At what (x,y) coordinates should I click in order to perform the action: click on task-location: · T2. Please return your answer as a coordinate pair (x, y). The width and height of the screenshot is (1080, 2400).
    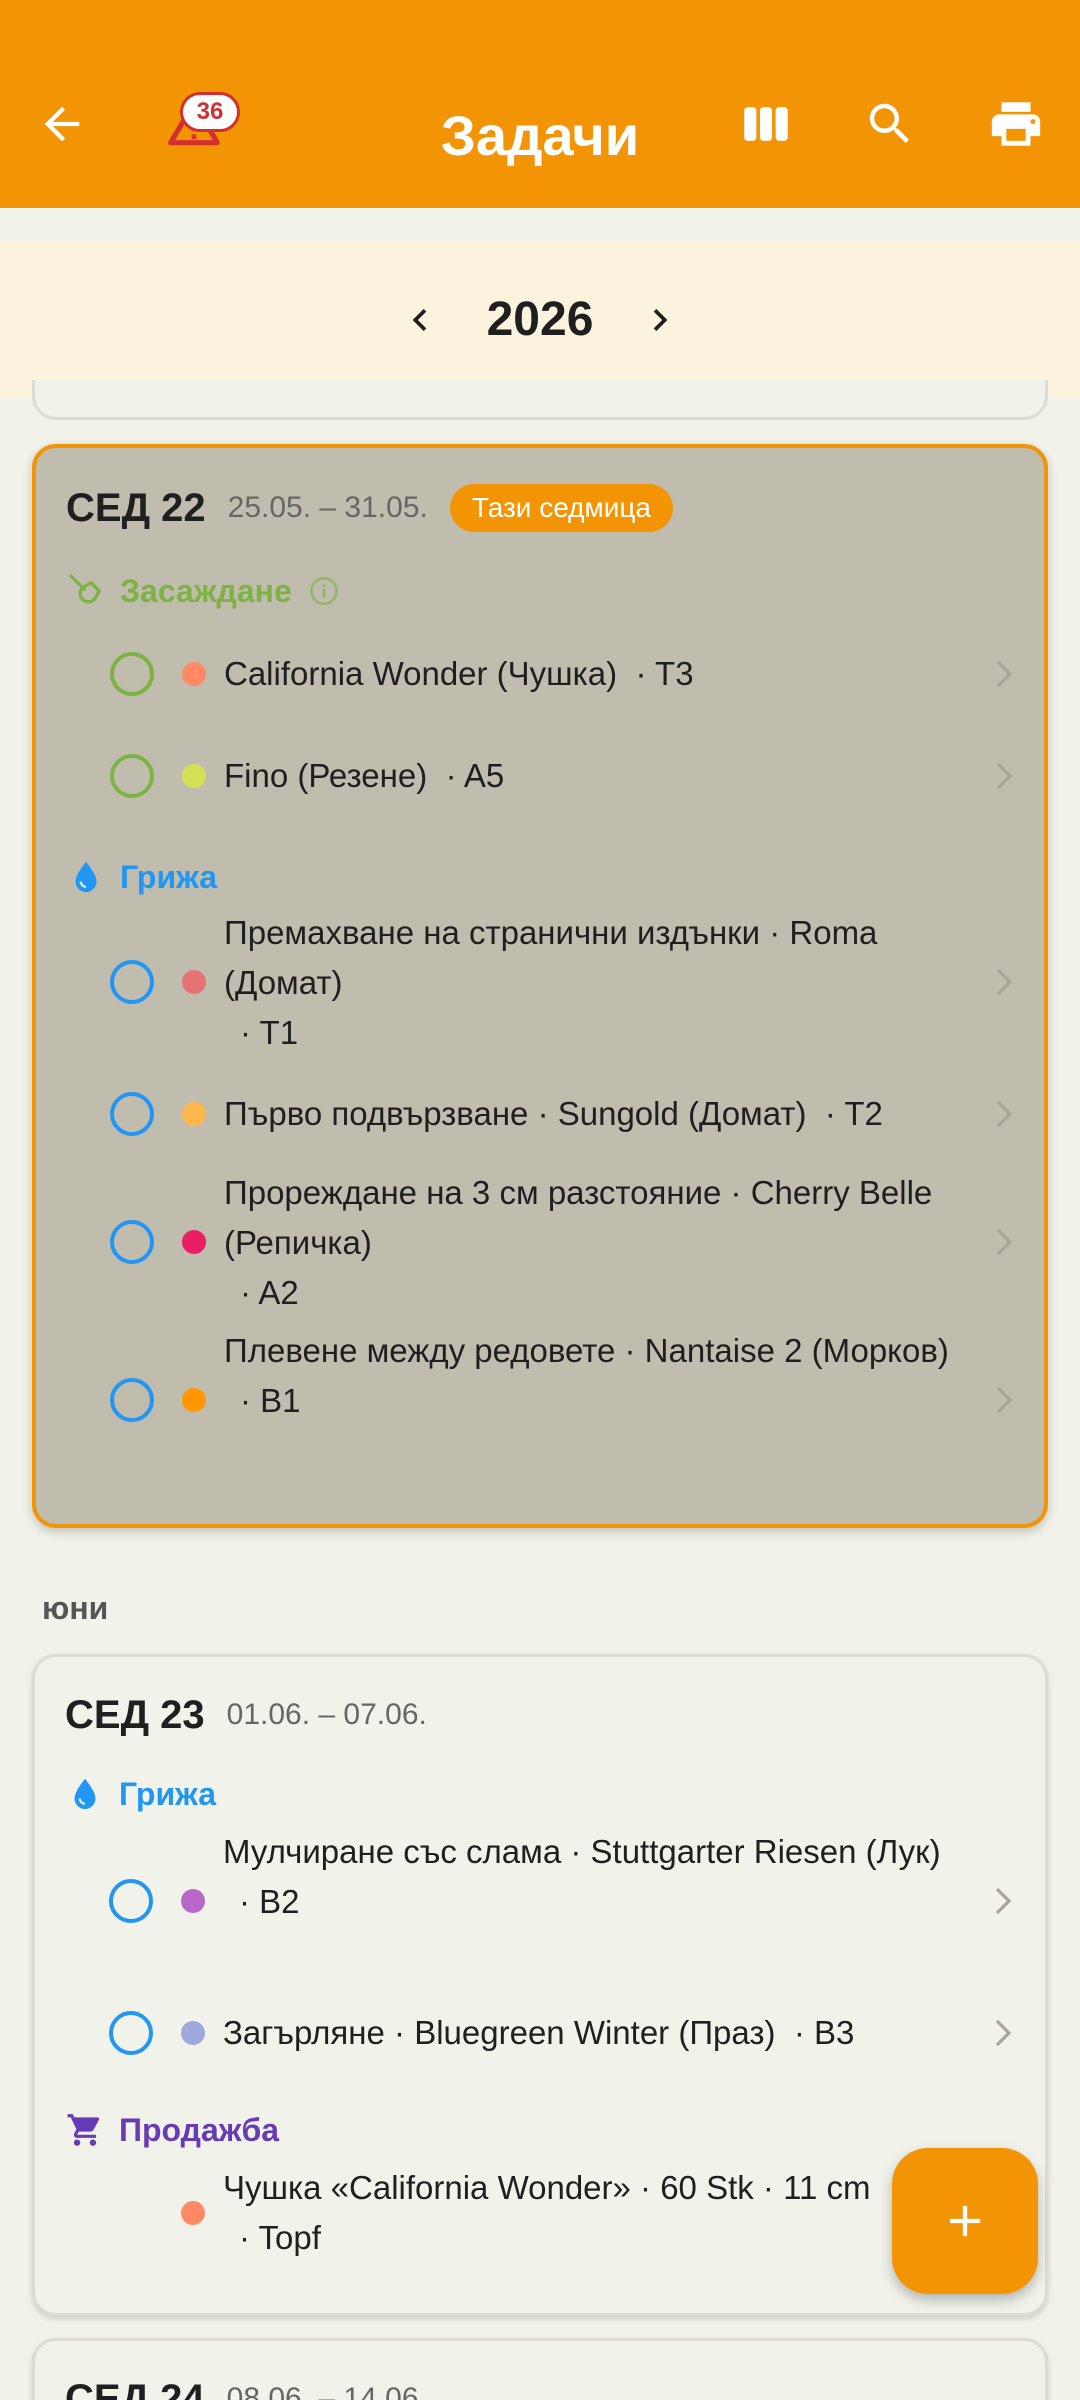
    Looking at the image, I should click on (853, 1113).